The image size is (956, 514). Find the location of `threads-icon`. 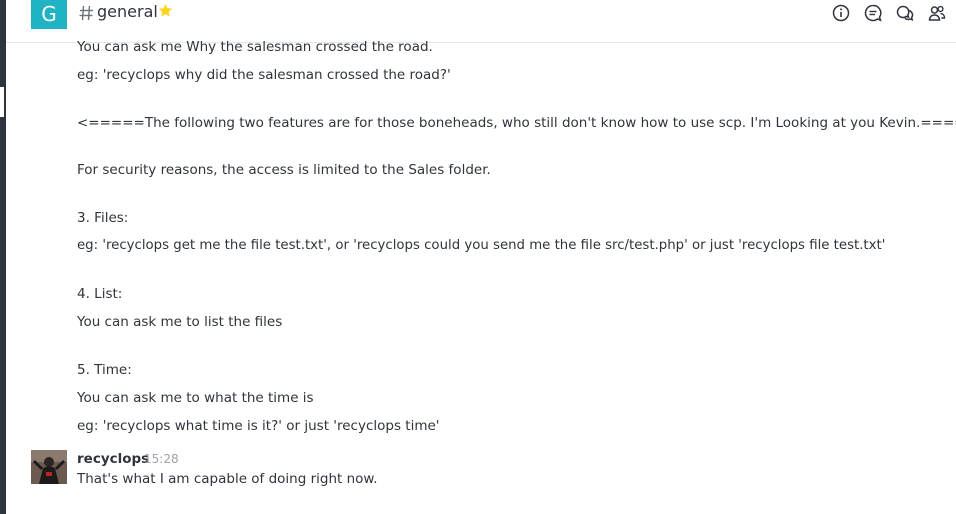

threads-icon is located at coordinates (873, 13).